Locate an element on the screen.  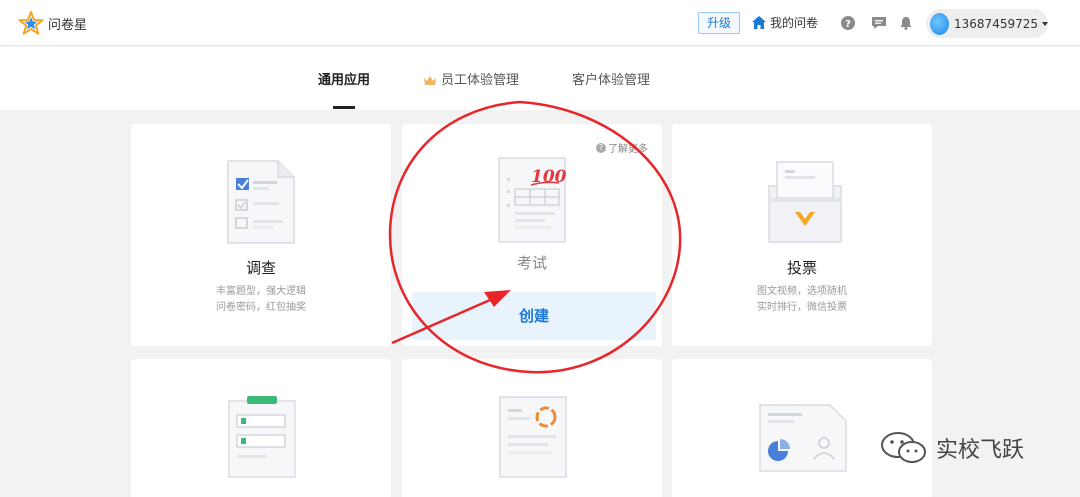
card-desc-line: 实时排行，微信投票 is located at coordinates (802, 307).